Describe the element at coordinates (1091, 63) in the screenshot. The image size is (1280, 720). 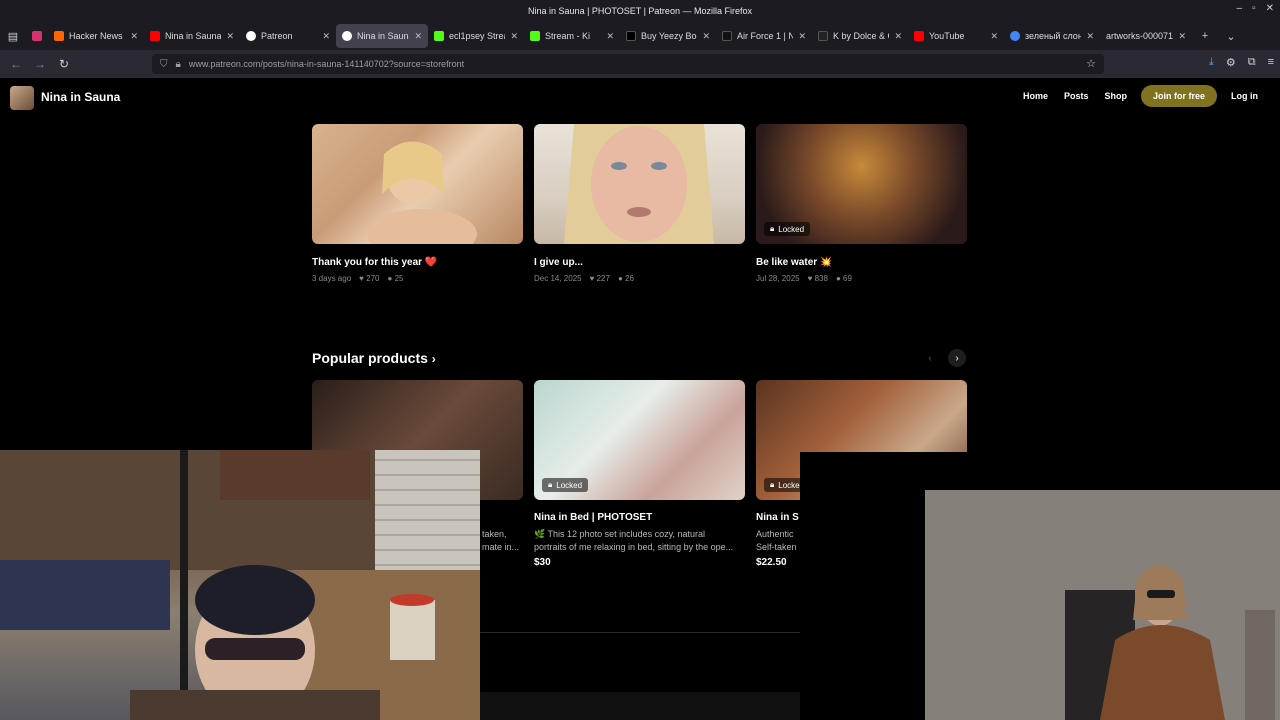
I see `star-icon: ☆` at that location.